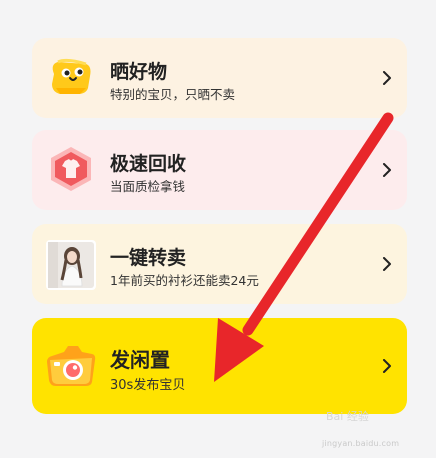 The height and width of the screenshot is (458, 436). Describe the element at coordinates (139, 72) in the screenshot. I see `menu-item-title: 晒好物` at that location.